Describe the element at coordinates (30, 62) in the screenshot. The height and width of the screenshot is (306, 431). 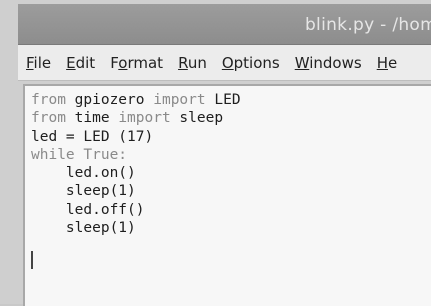
I see `menu-mnemonic: F` at that location.